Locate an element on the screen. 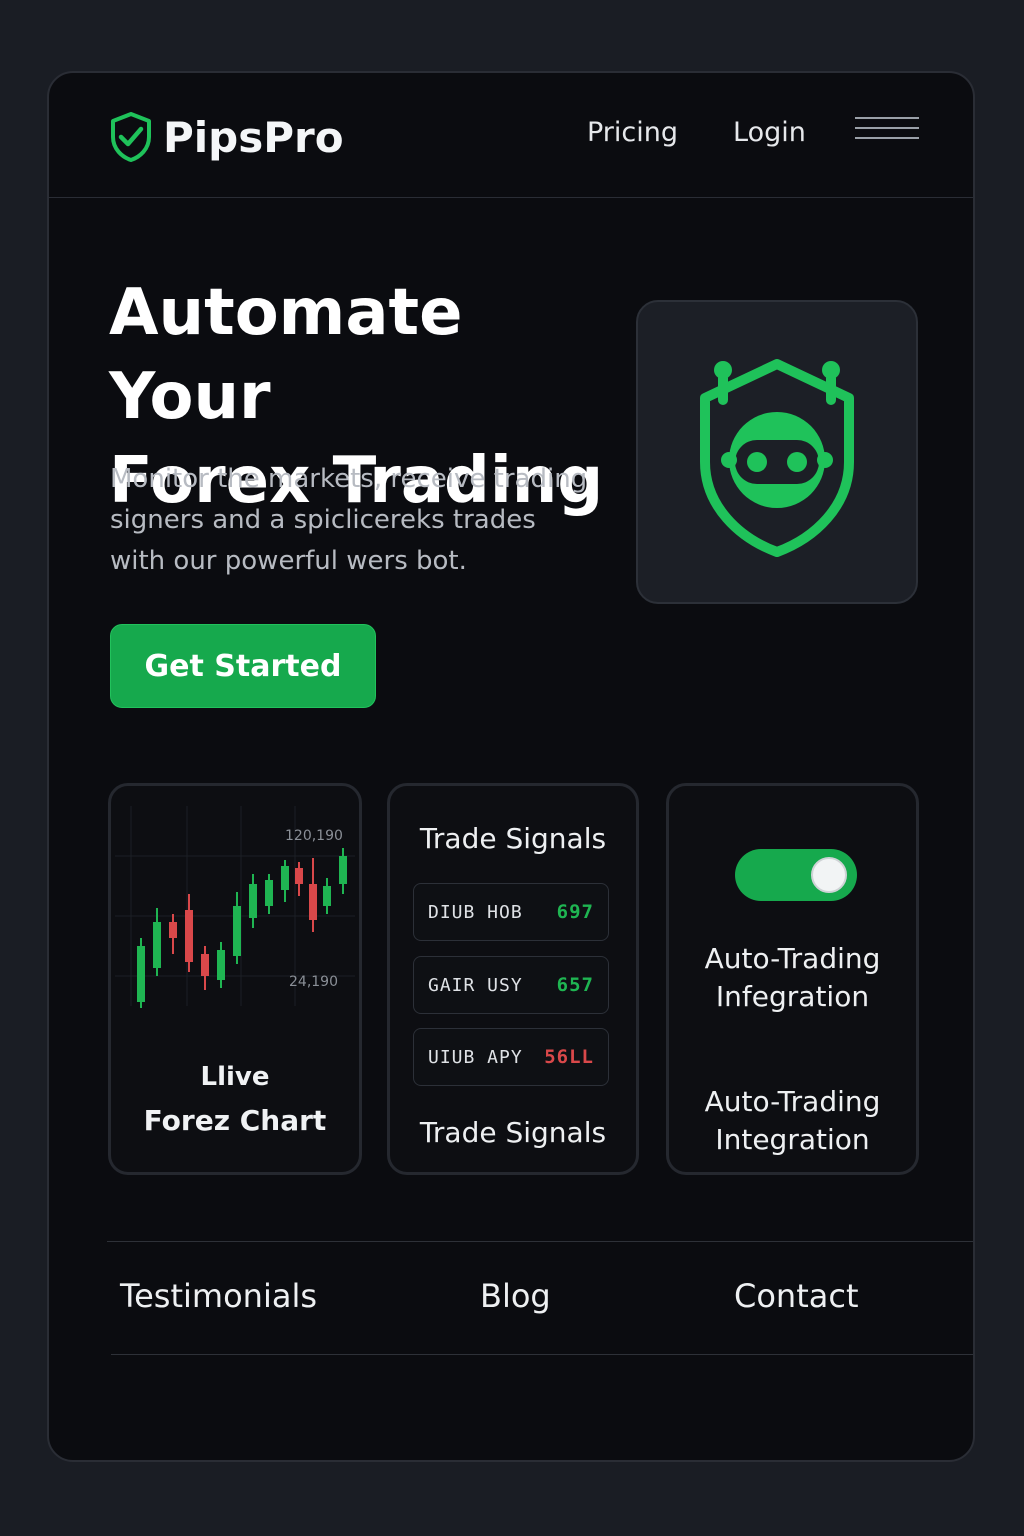  auto-trading-label: Auto-Trading Infegration is located at coordinates (792, 977).